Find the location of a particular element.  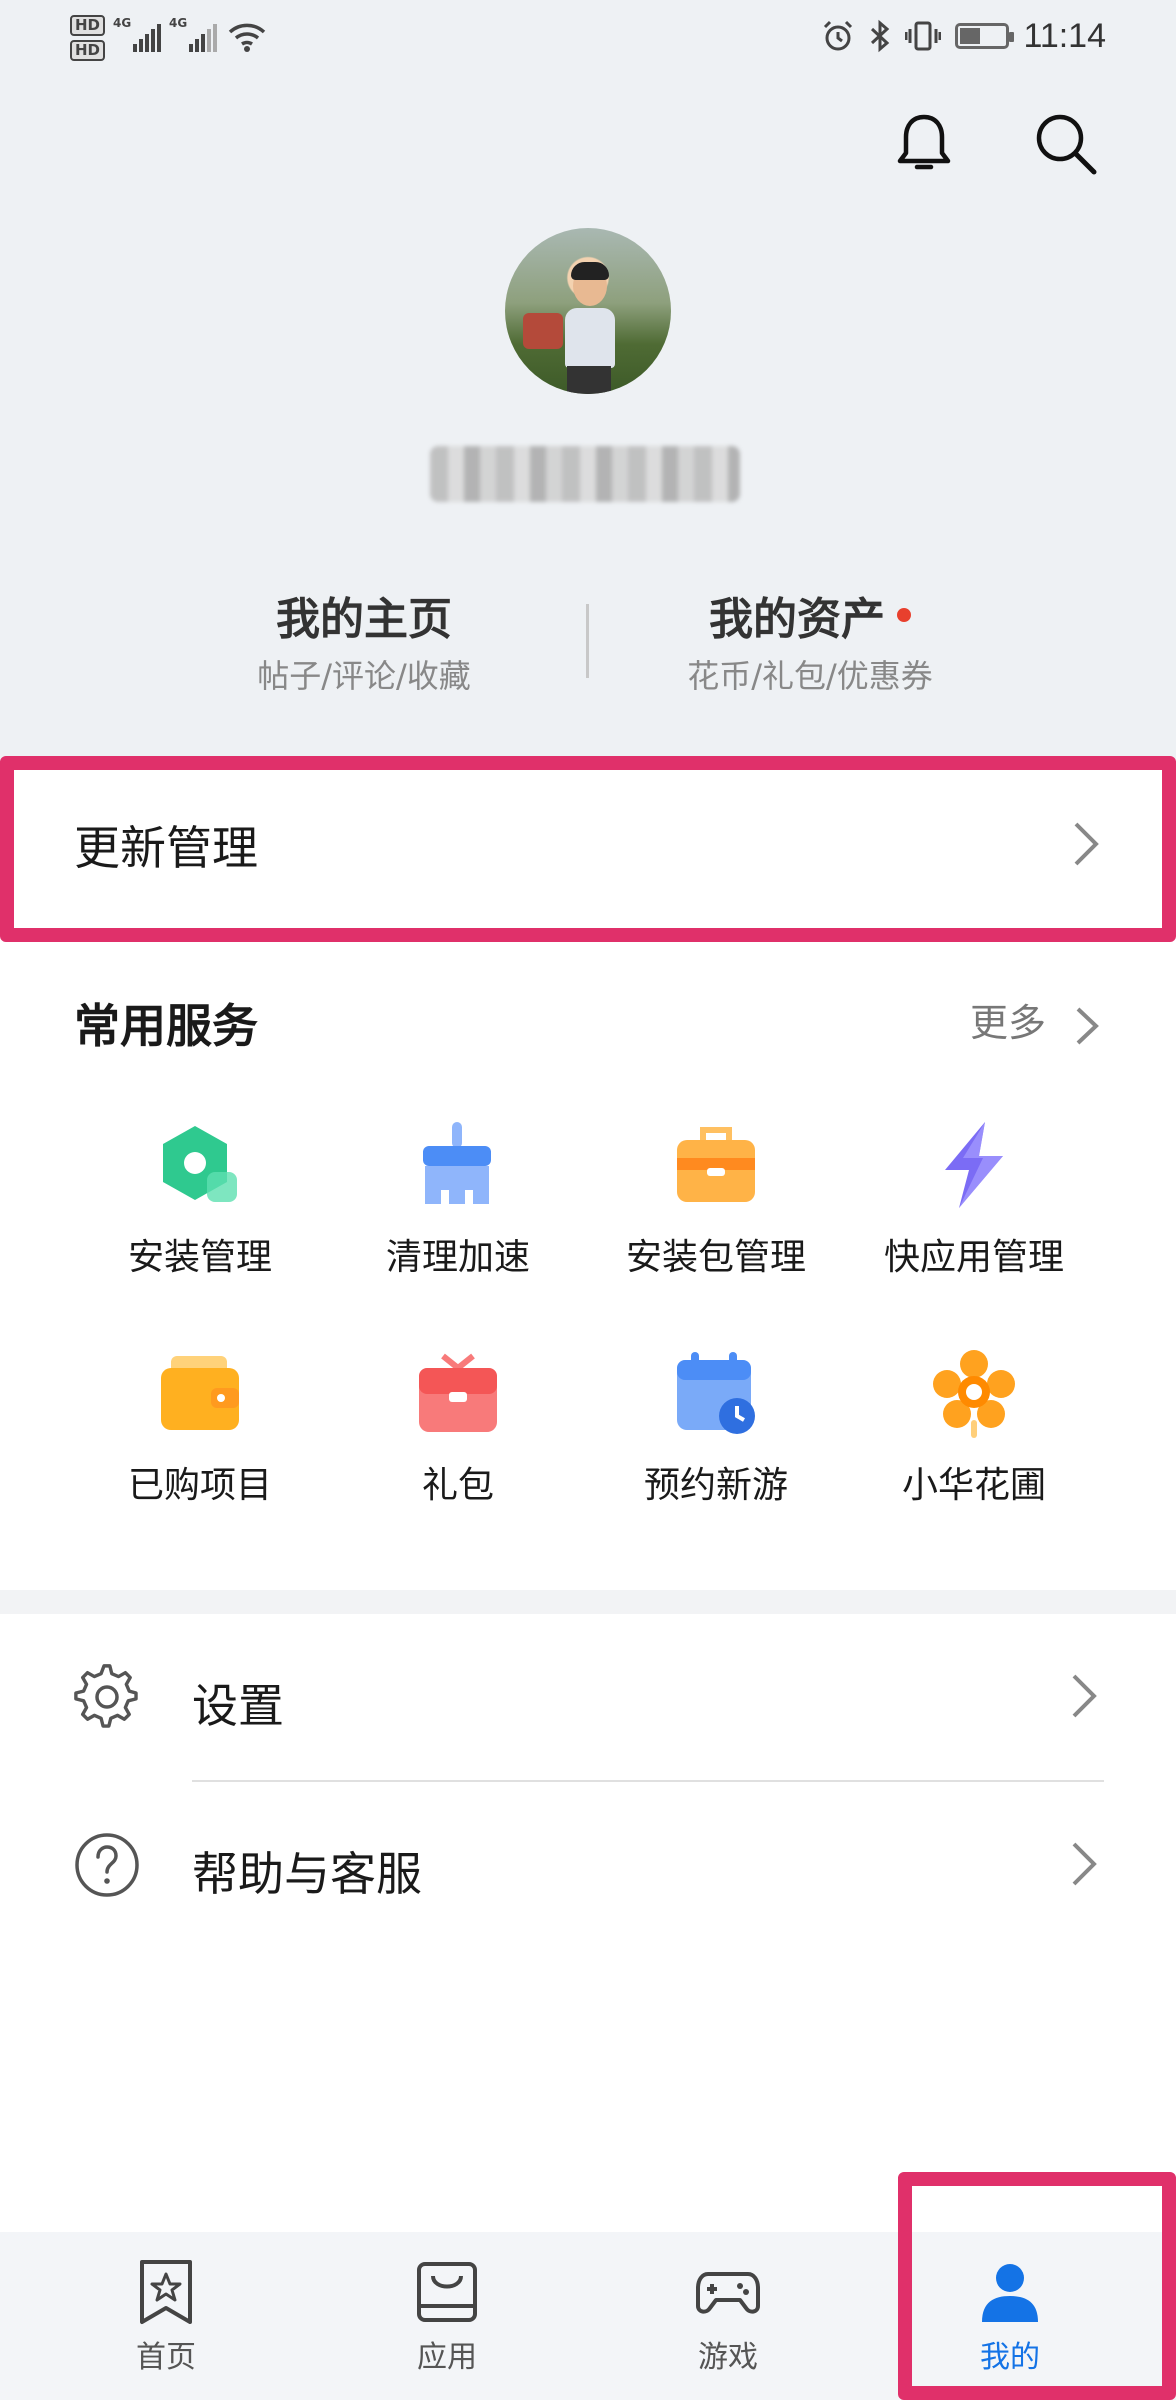

wifi-icon is located at coordinates (247, 37).